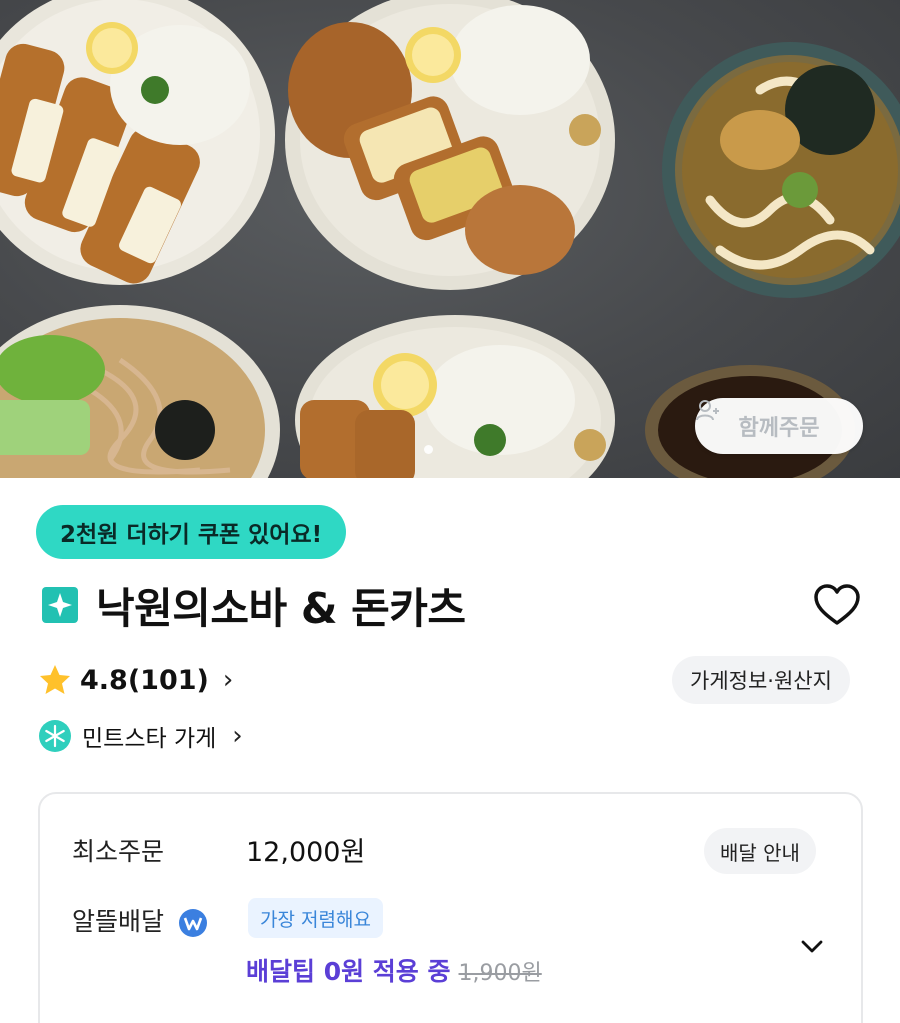  I want to click on saver-delivery-row: 알뜰배달, so click(140, 920).